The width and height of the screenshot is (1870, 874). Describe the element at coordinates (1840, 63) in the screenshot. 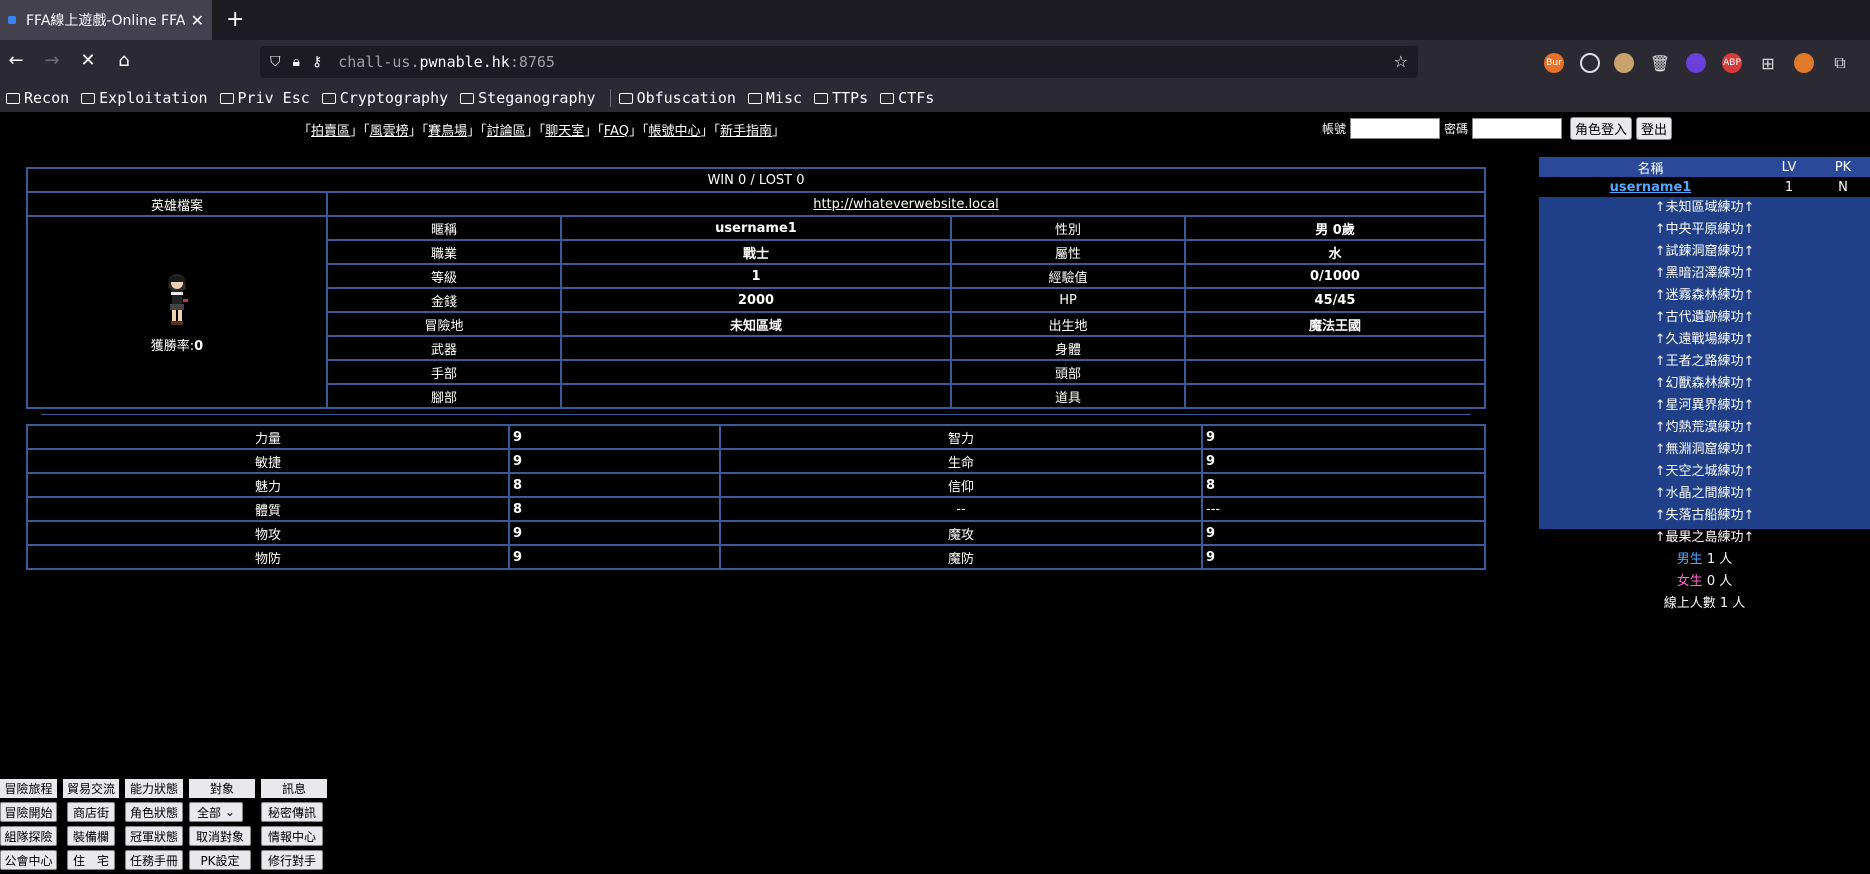

I see `puzzle-icon: ⧉` at that location.